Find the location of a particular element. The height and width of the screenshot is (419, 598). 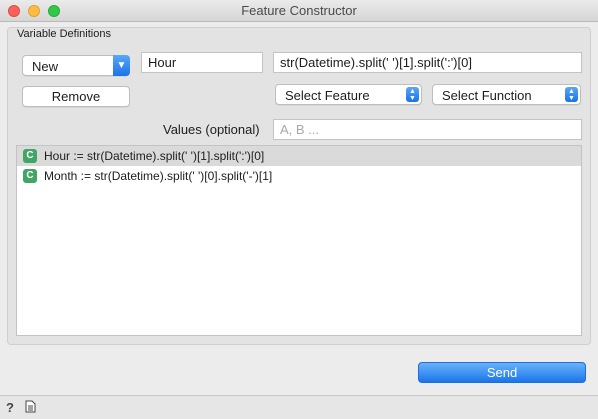

select-feature-dropdown: Select Feature ▲ ▼ is located at coordinates (348, 94).